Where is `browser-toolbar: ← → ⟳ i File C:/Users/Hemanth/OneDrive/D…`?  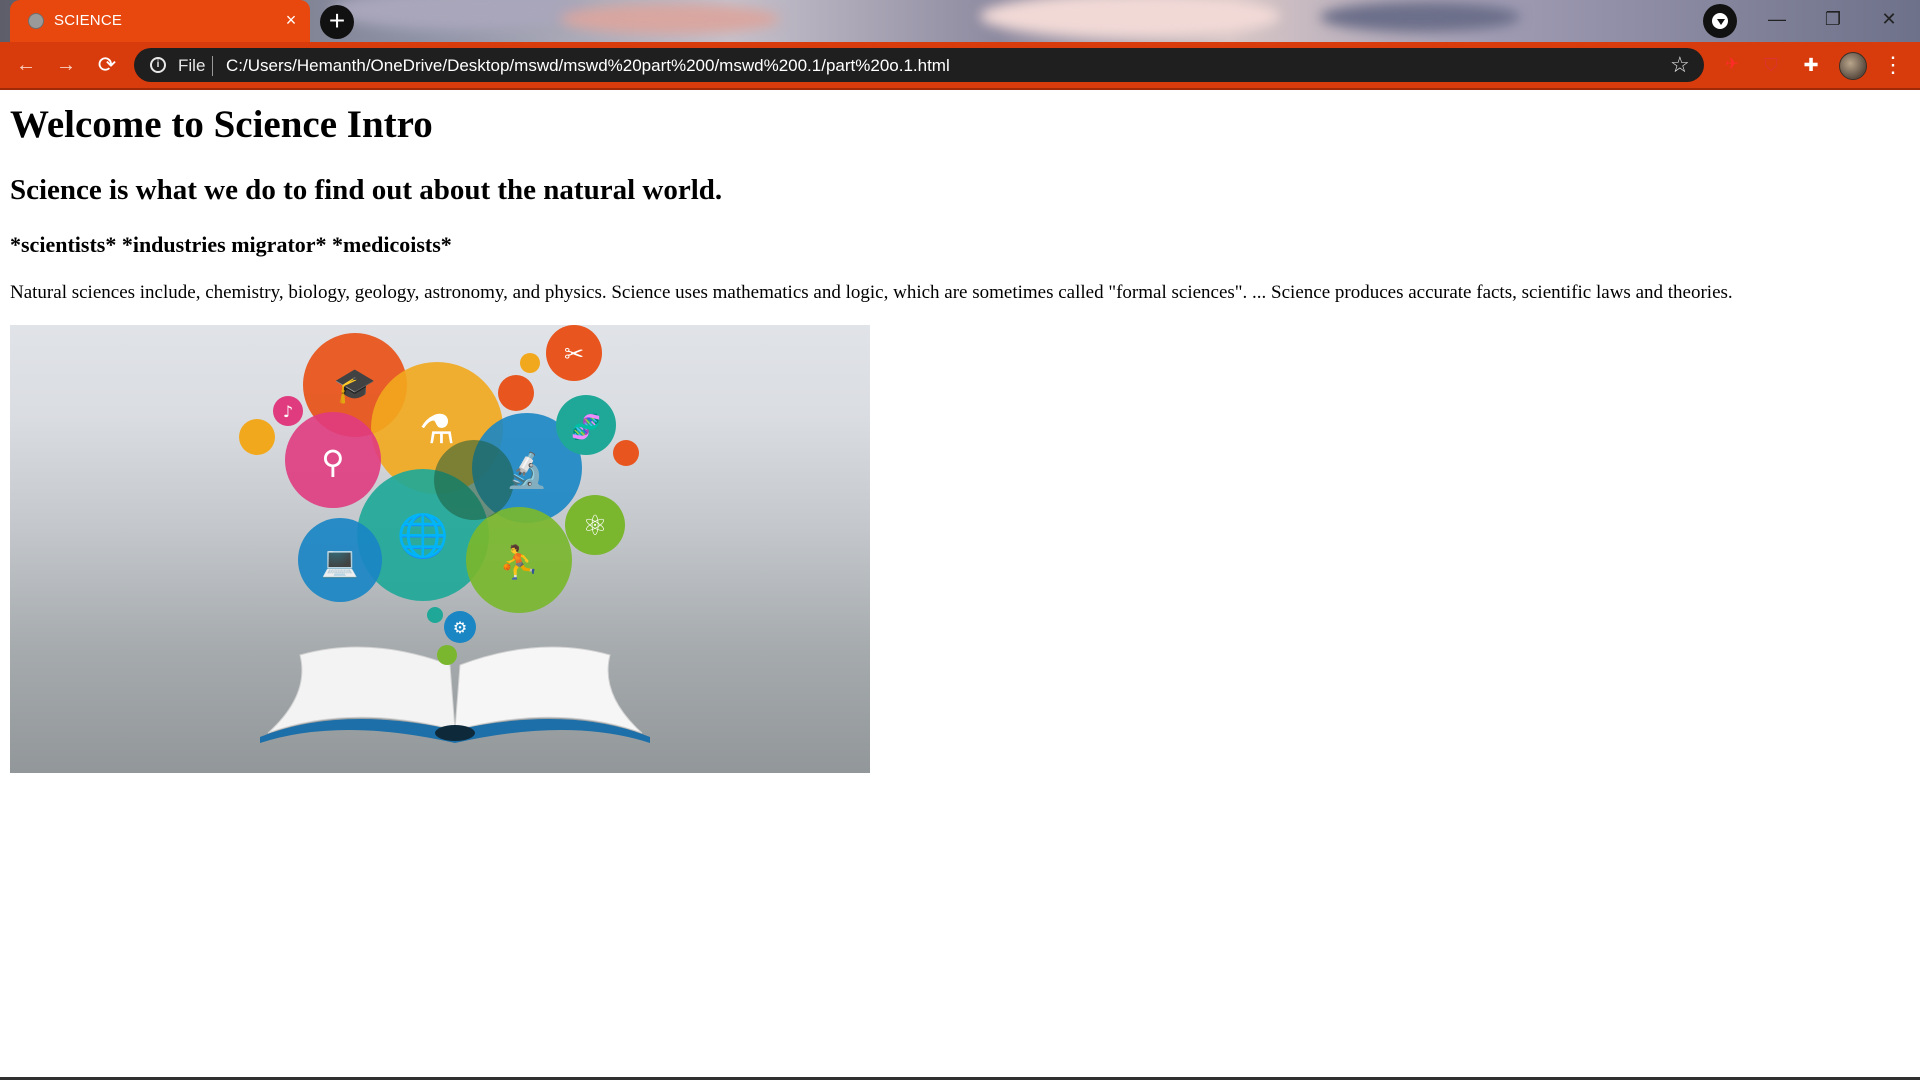
browser-toolbar: ← → ⟳ i File C:/Users/Hemanth/OneDrive/D… is located at coordinates (960, 66).